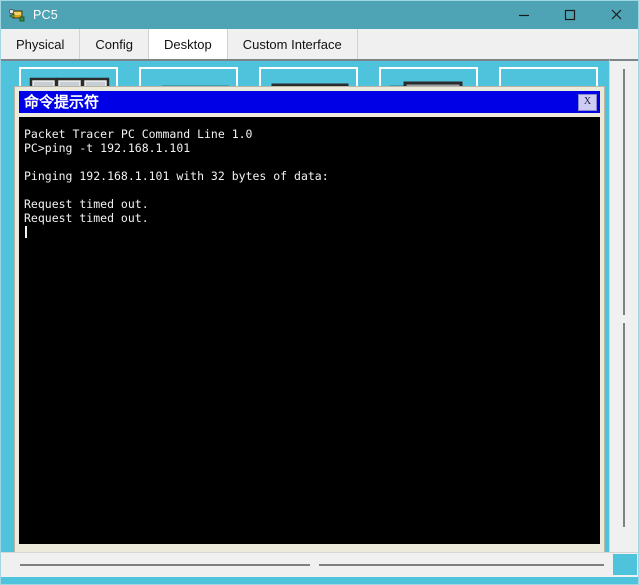  Describe the element at coordinates (309, 102) in the screenshot. I see `command-prompt-titlebar: 命令提示符 X` at that location.